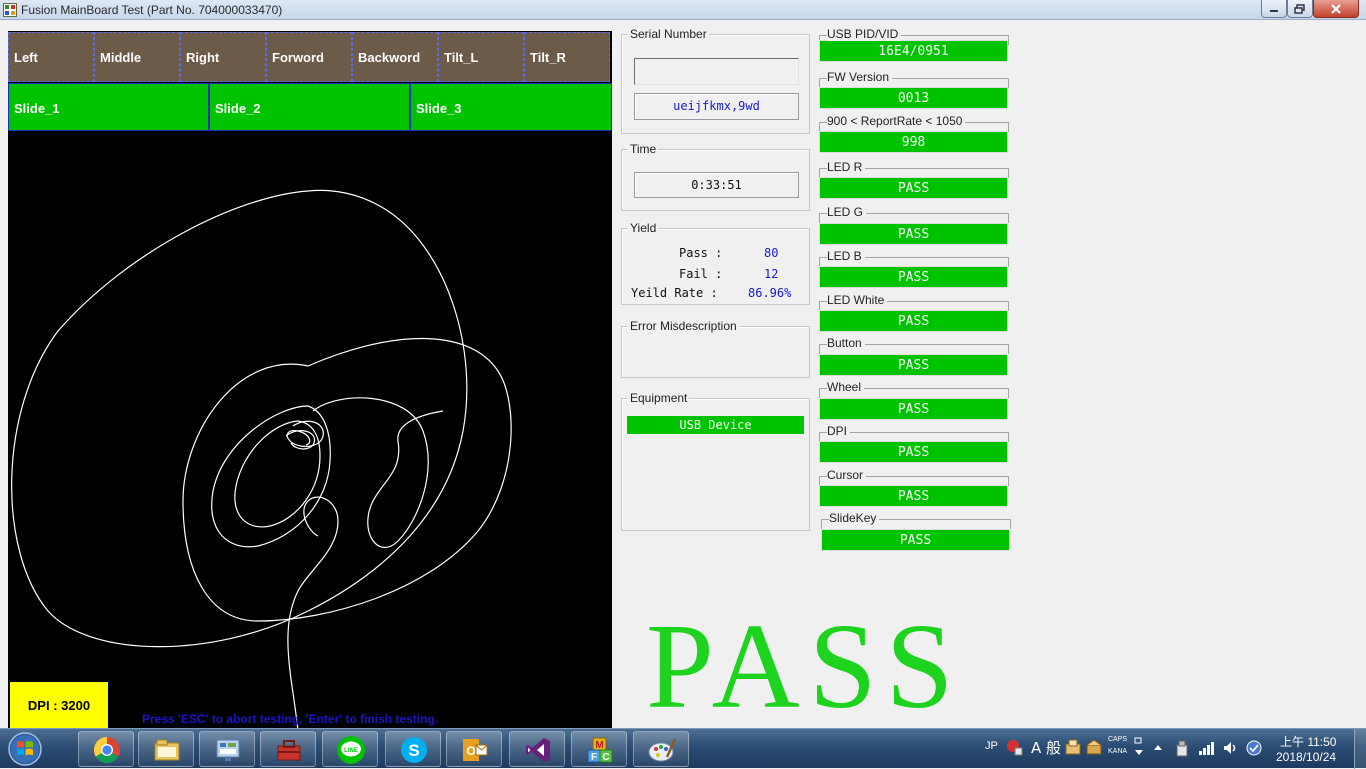 The height and width of the screenshot is (769, 1366). I want to click on start-button, so click(25, 749).